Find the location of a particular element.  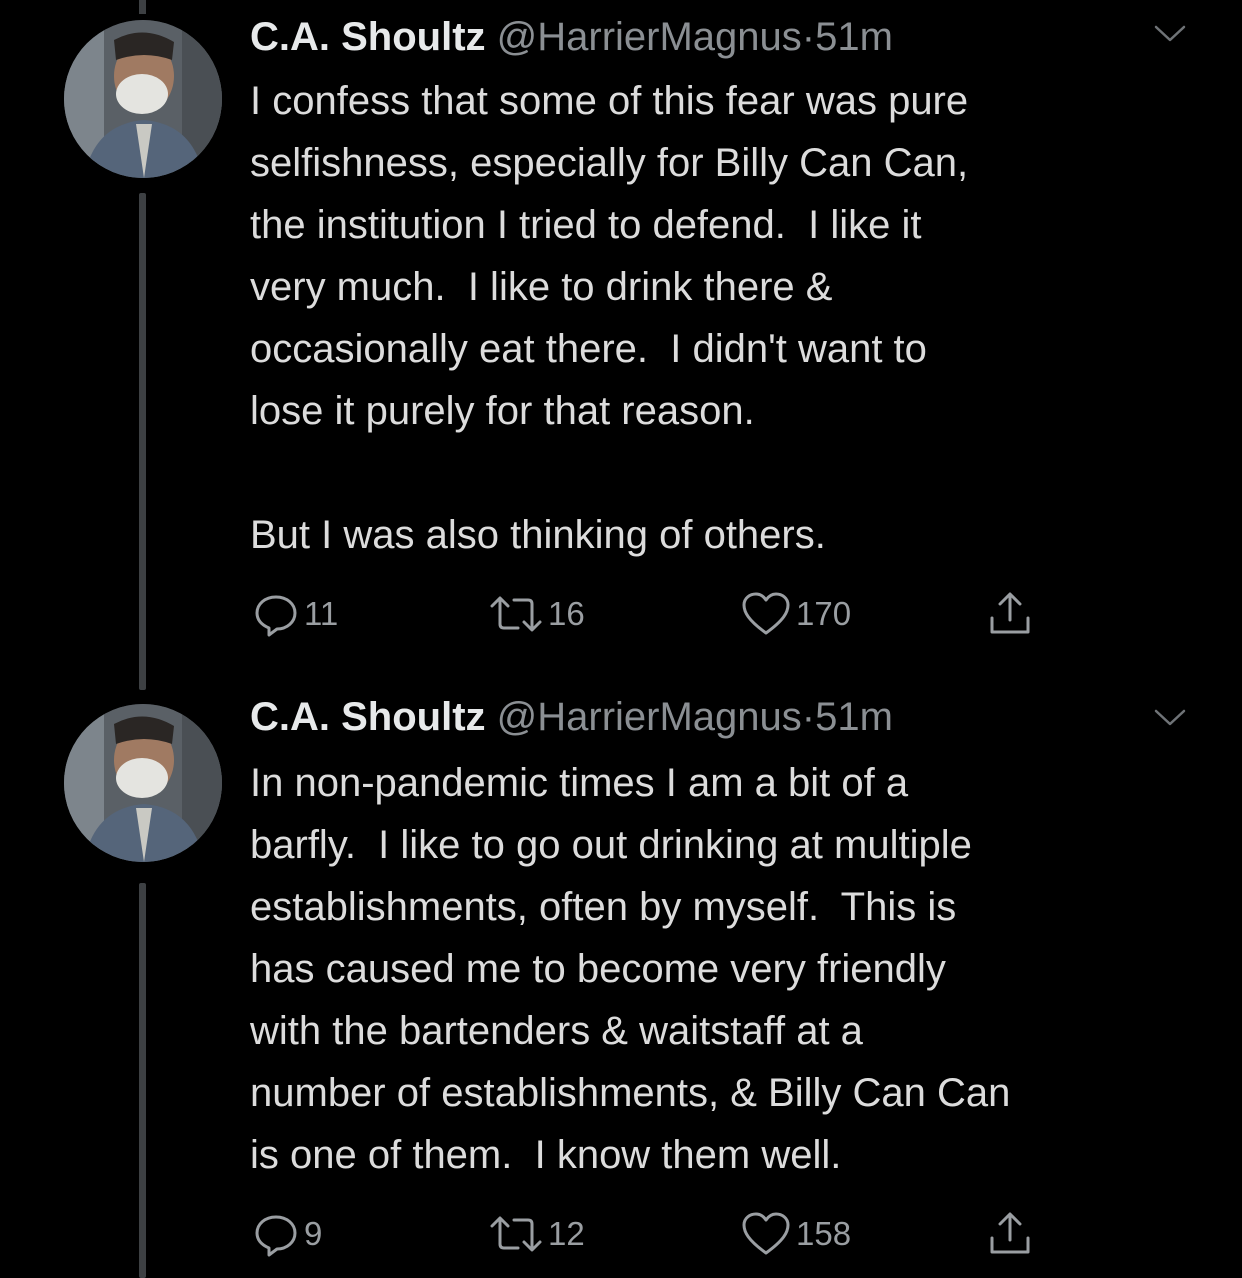

retweet-button: 16 is located at coordinates (536, 614).